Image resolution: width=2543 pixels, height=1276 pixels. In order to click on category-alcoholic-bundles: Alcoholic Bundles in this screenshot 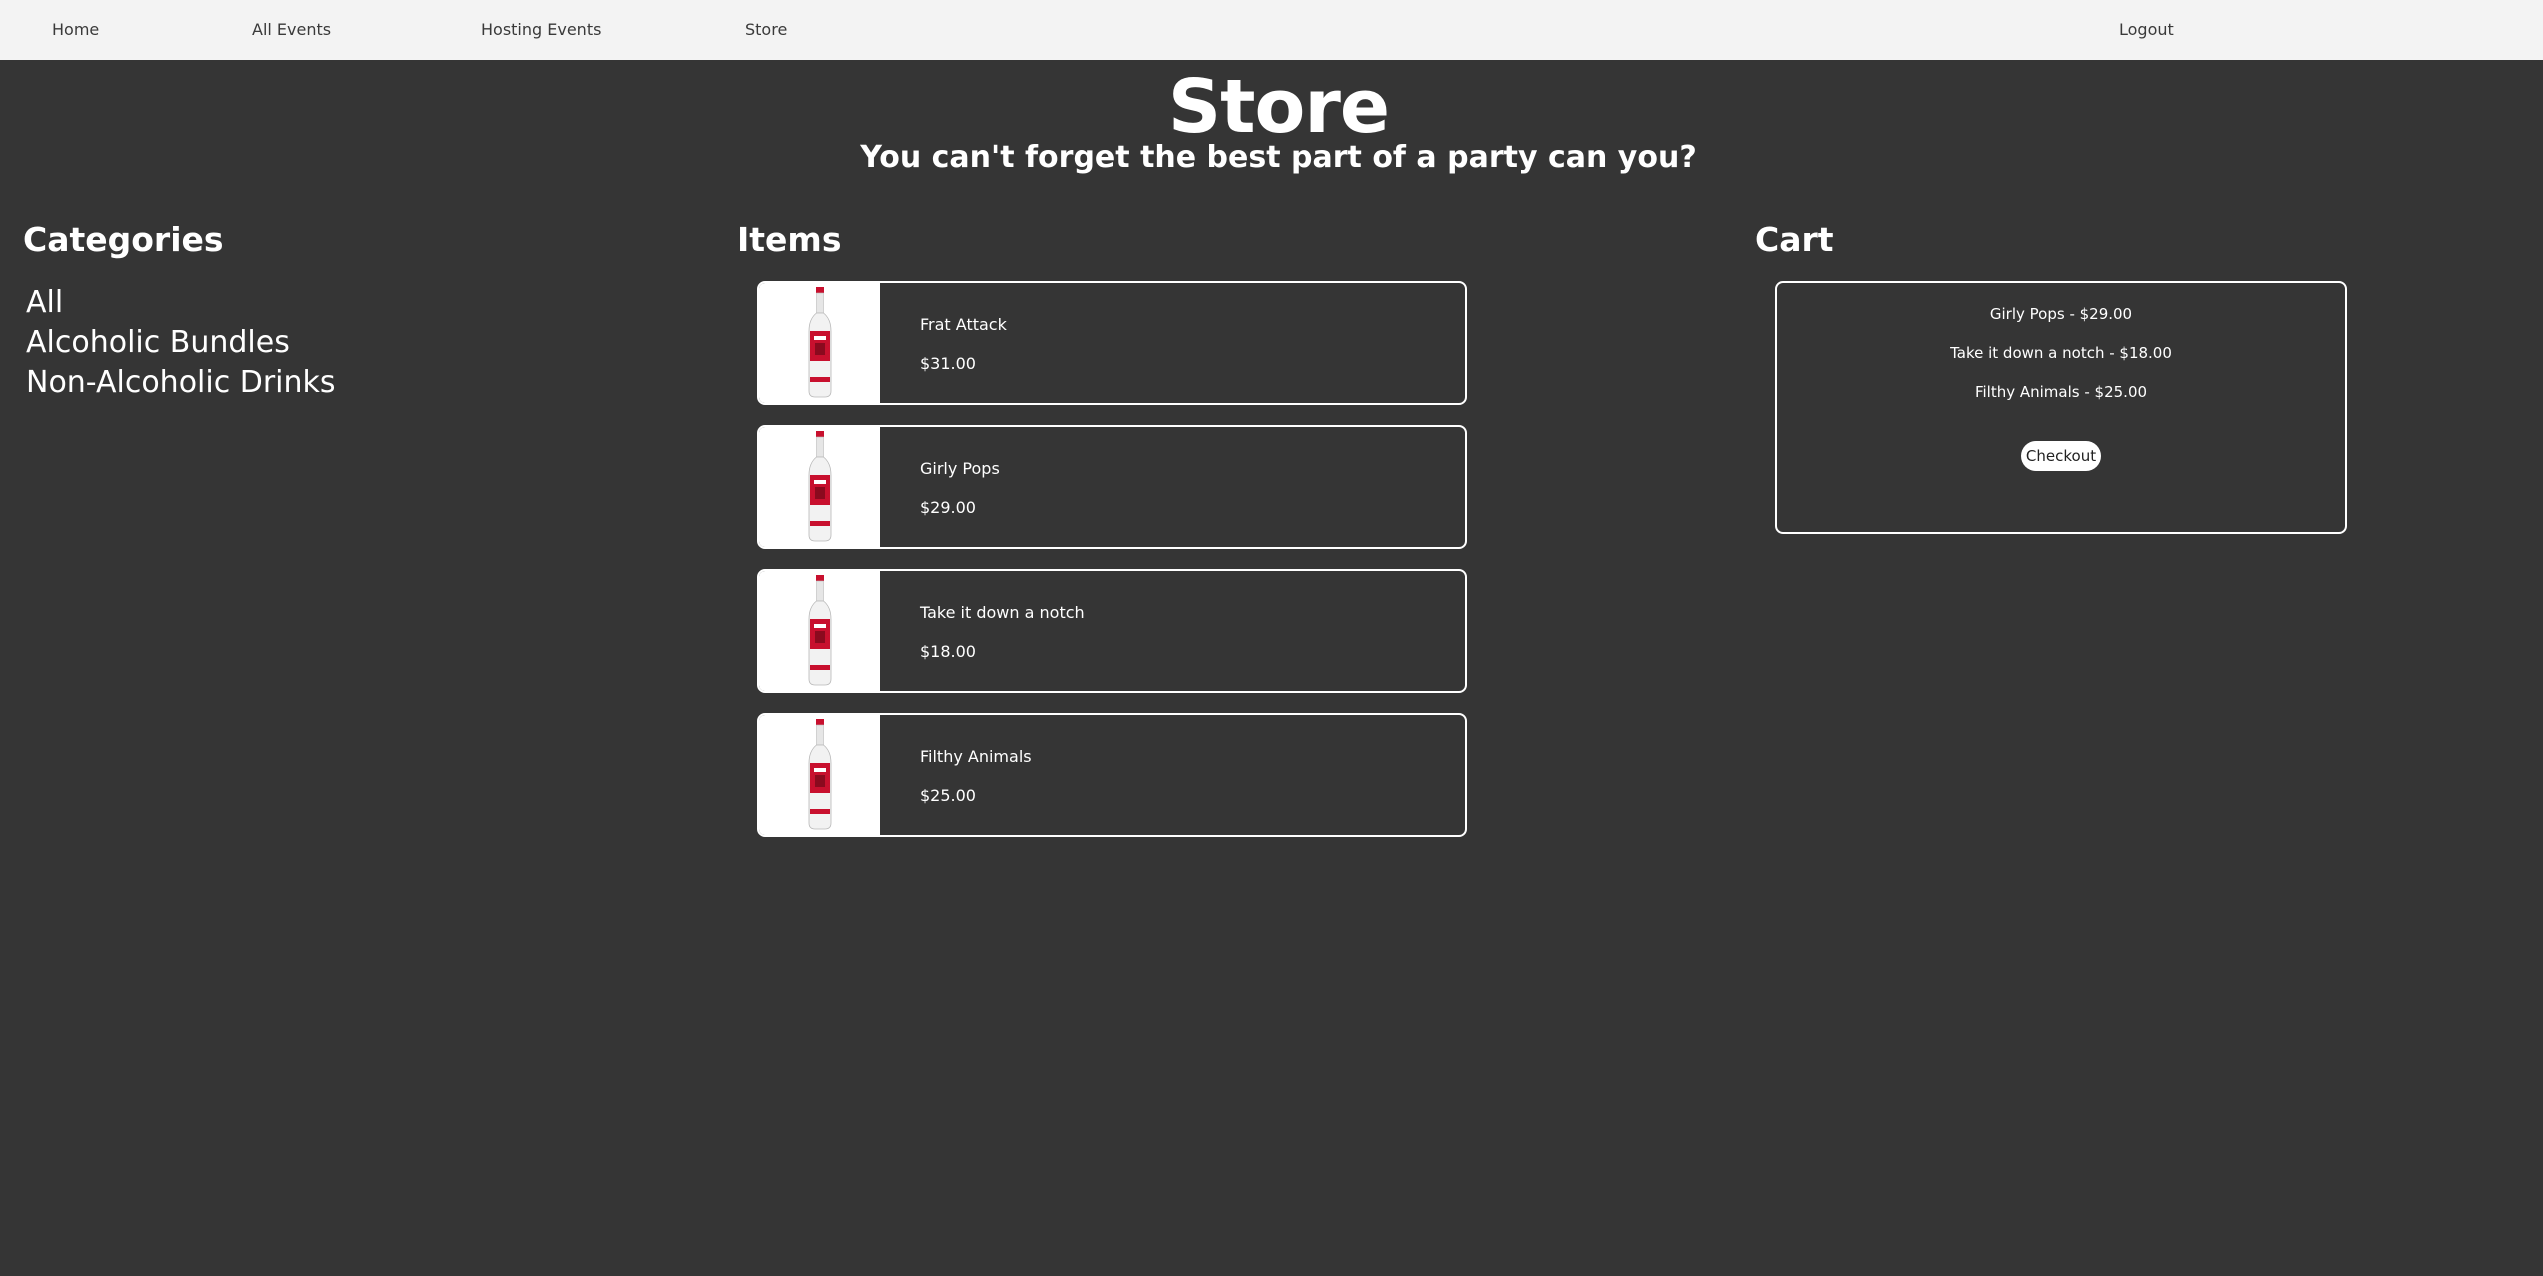, I will do `click(181, 343)`.